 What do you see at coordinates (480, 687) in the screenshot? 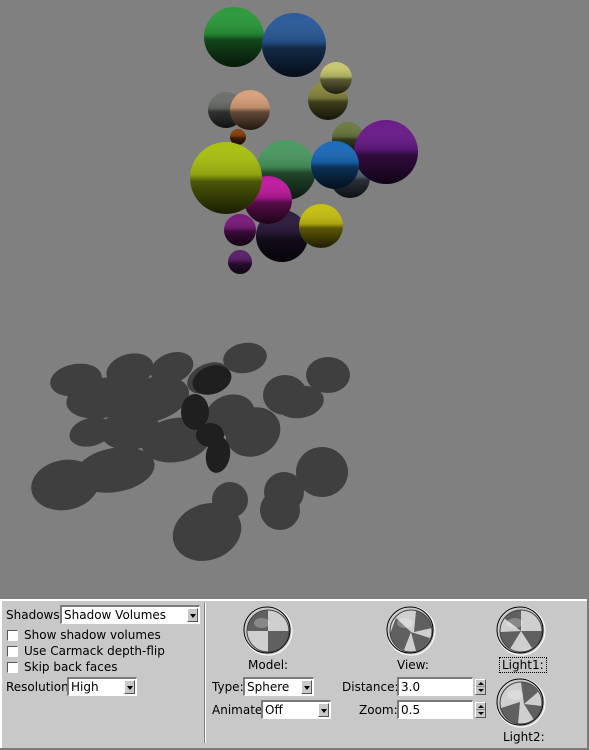
I see `distance-spinner` at bounding box center [480, 687].